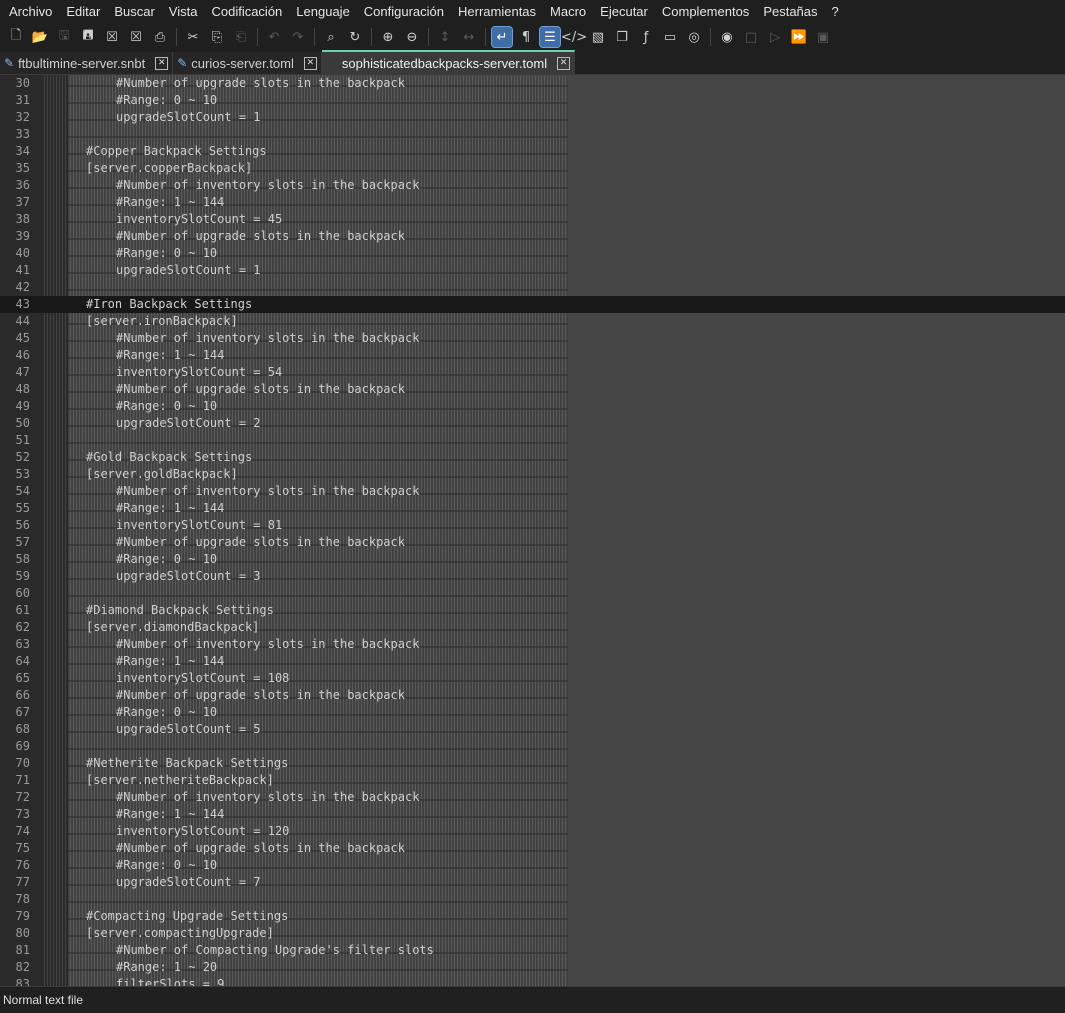  I want to click on code-line: 62 [server.diamondBackpack], so click(532, 627).